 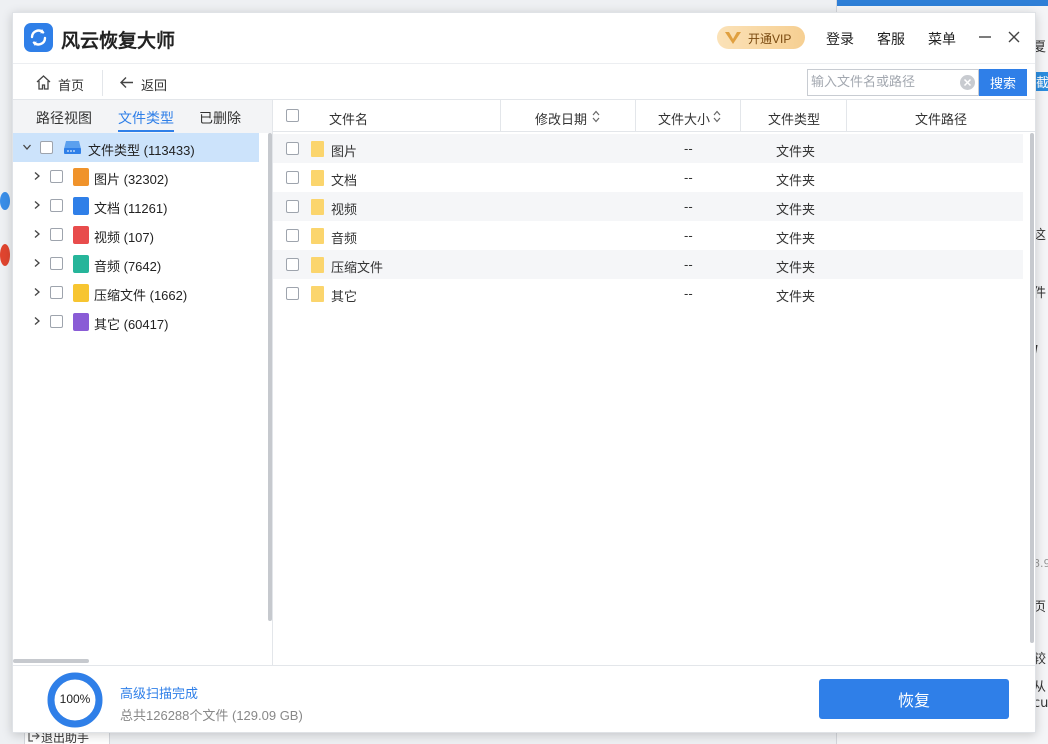 I want to click on tree-item-images: 图片 (32302), so click(x=136, y=176).